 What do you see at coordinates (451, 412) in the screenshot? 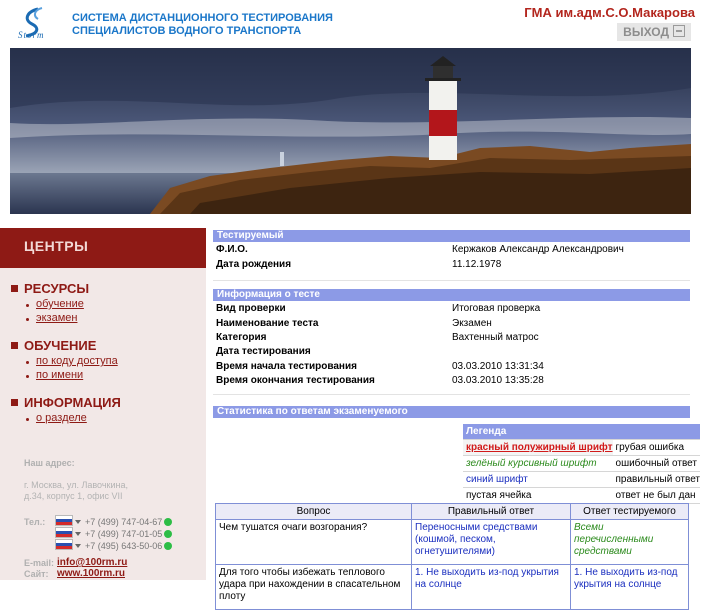
I see `stats-header: Статистика по ответам экзаменуемого` at bounding box center [451, 412].